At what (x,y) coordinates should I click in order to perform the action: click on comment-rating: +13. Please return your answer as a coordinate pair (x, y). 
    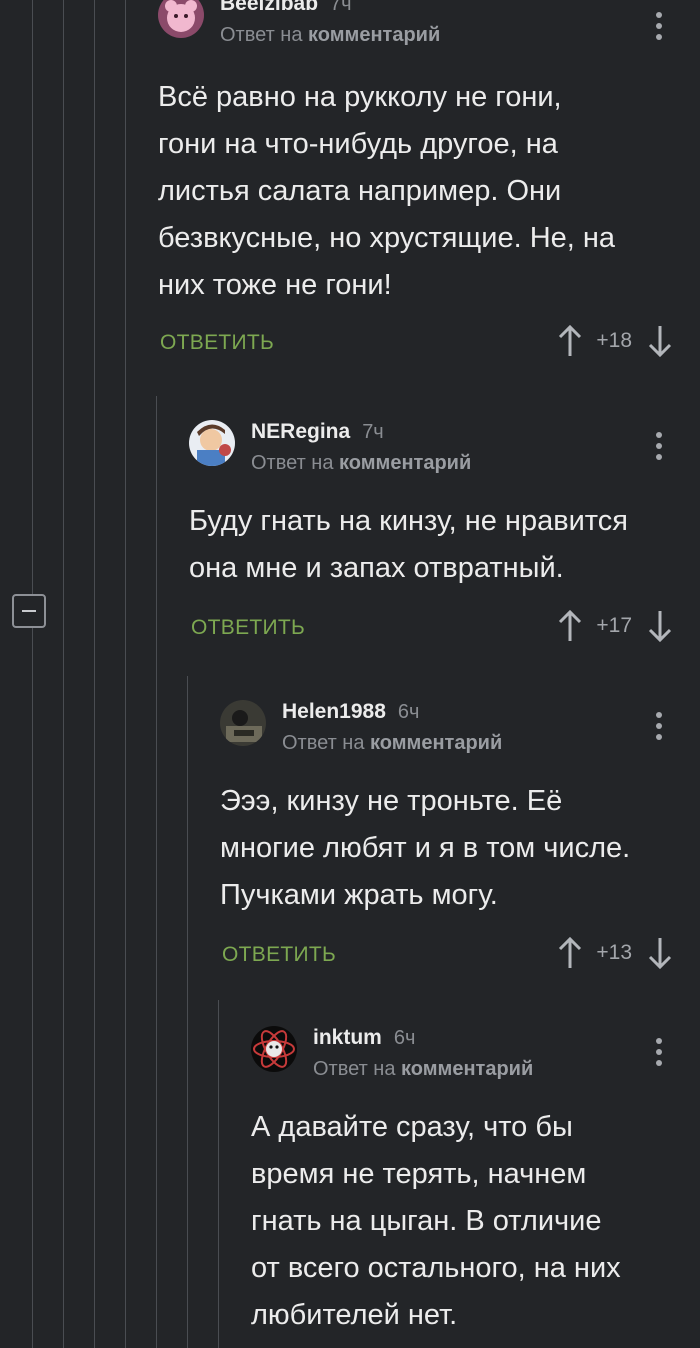
    Looking at the image, I should click on (614, 952).